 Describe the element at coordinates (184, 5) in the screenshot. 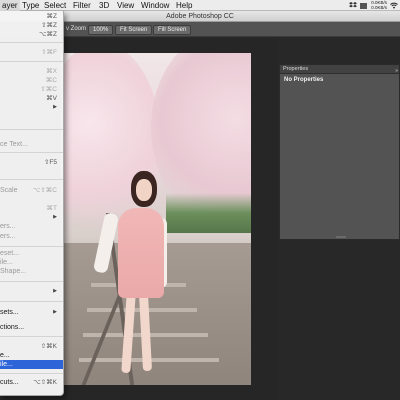

I see `menu-help: Help` at that location.